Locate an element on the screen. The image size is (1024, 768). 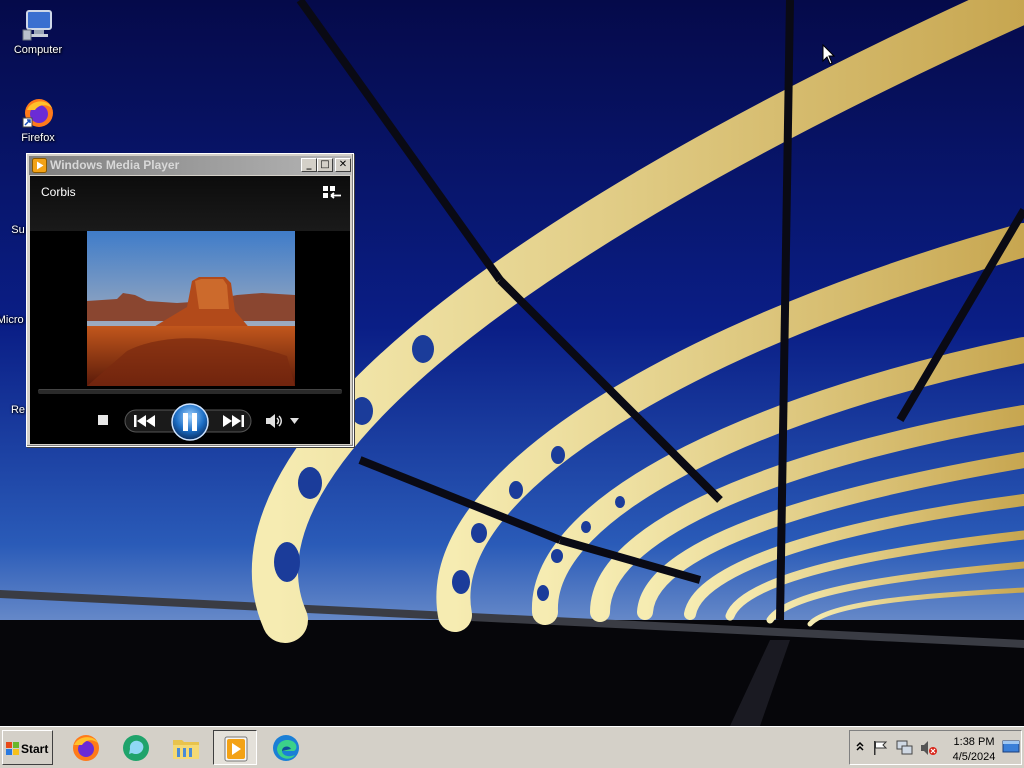
player-body: Corbis is located at coordinates (190, 310).